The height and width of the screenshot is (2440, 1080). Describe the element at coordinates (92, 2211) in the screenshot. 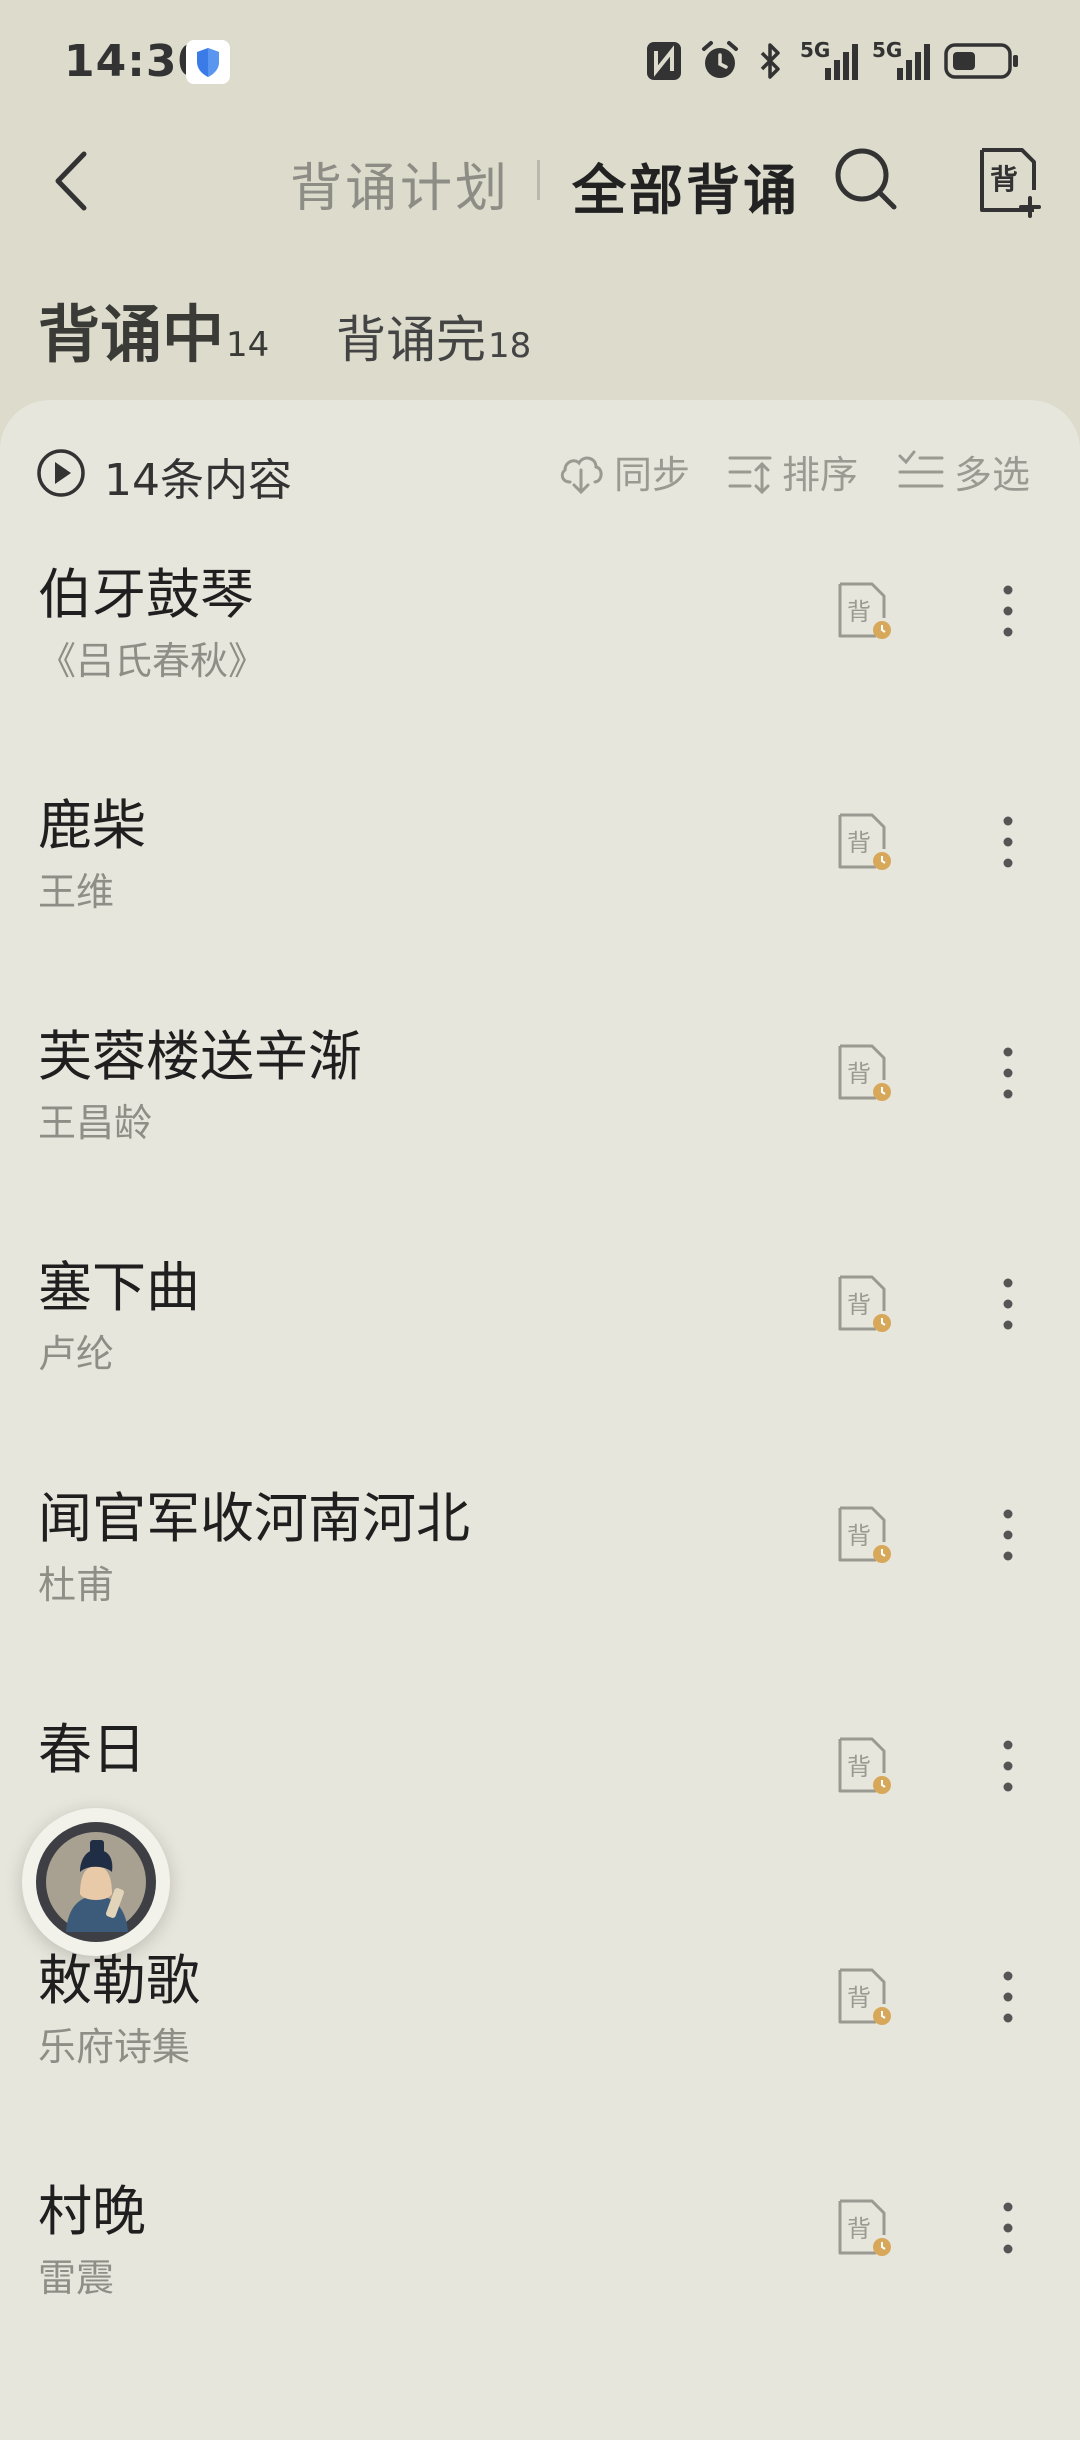

I see `item-title: 村晚` at that location.